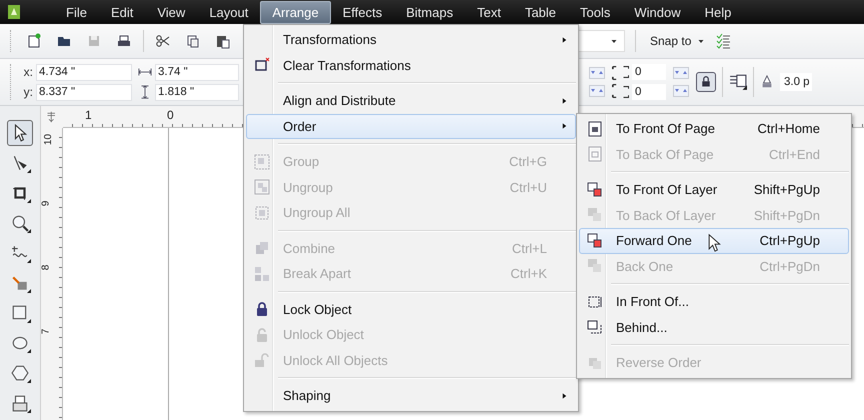  What do you see at coordinates (601, 41) in the screenshot?
I see `dropdown-field` at bounding box center [601, 41].